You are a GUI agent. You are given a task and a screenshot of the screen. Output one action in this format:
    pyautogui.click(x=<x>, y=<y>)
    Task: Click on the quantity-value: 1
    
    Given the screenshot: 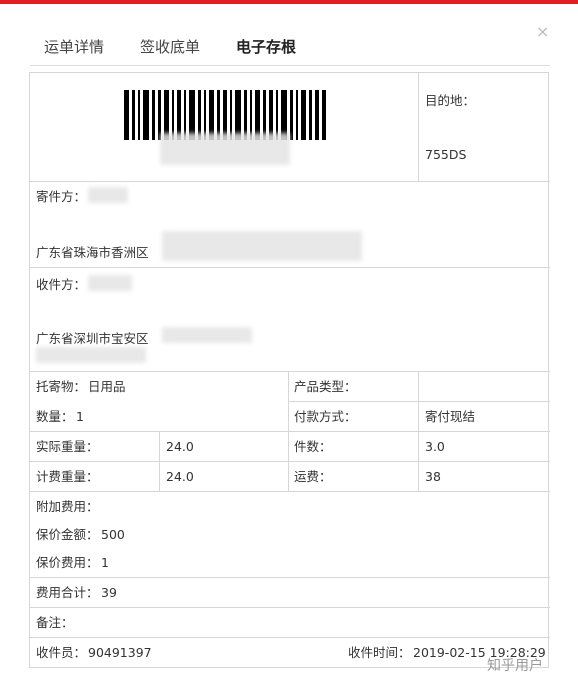 What is the action you would take?
    pyautogui.click(x=80, y=416)
    